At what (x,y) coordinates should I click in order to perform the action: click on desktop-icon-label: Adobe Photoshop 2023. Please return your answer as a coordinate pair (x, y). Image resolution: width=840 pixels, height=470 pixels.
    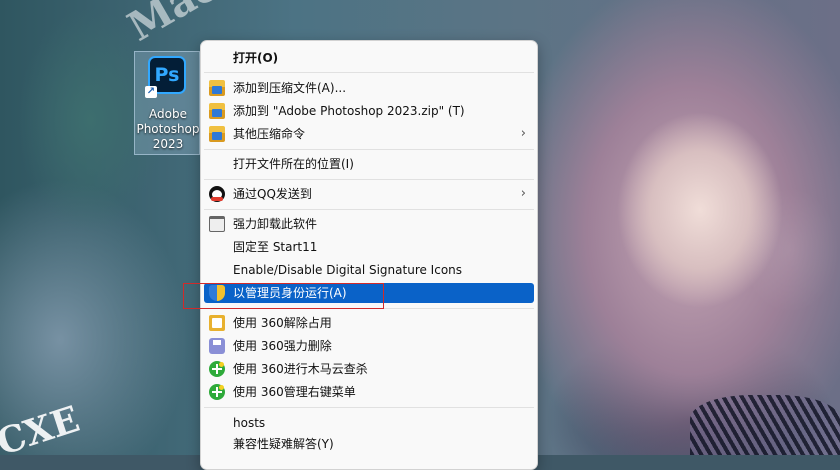
    Looking at the image, I should click on (168, 129).